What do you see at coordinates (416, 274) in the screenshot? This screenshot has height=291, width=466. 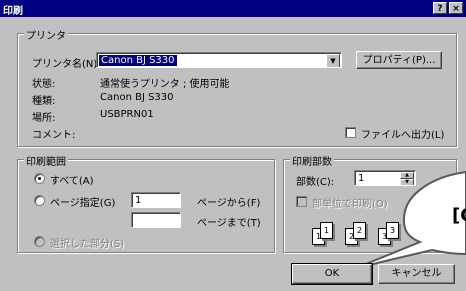 I see `cancel-button: キャンセル` at bounding box center [416, 274].